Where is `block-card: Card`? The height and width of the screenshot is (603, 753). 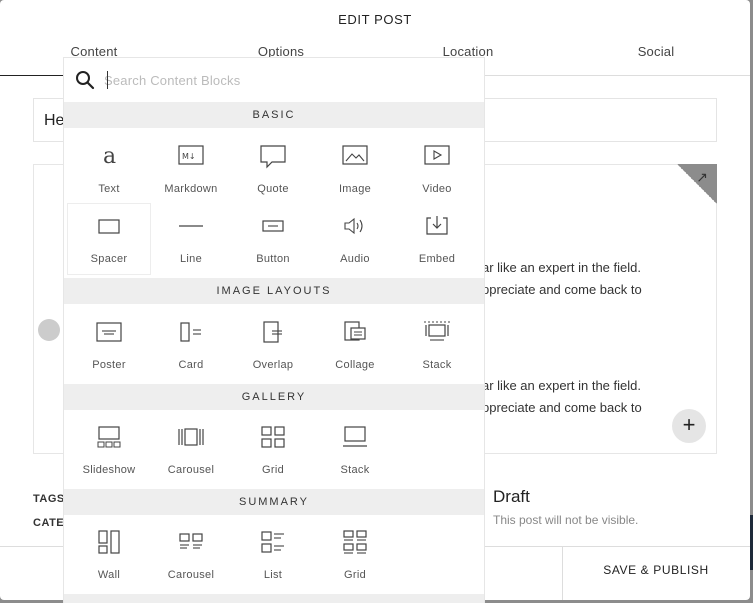
block-card: Card is located at coordinates (191, 345).